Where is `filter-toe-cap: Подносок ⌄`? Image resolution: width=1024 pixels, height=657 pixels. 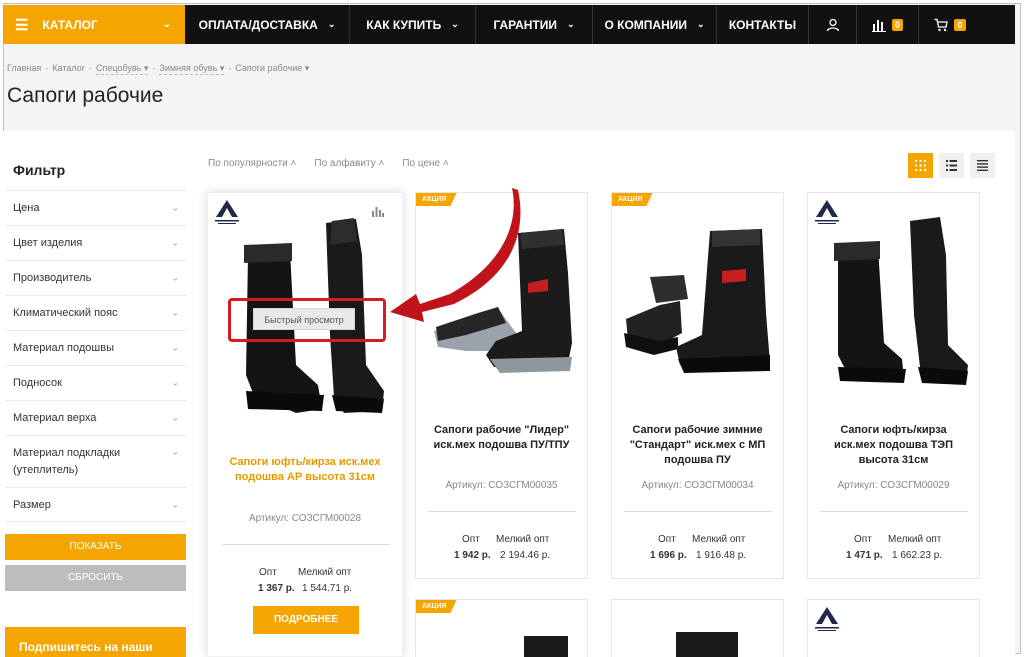 filter-toe-cap: Подносок ⌄ is located at coordinates (96, 382).